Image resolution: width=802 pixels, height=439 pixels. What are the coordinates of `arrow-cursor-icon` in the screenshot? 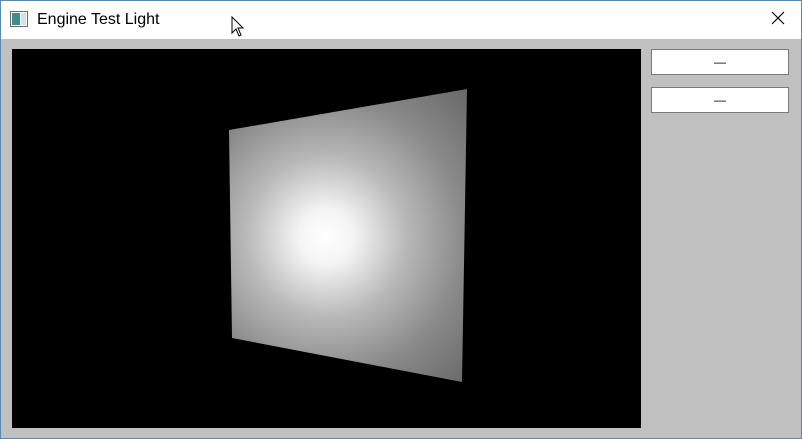 It's located at (238, 26).